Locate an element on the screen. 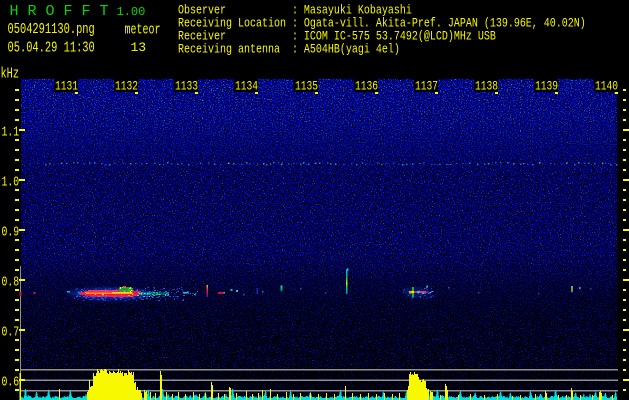 The width and height of the screenshot is (629, 400). svg-text: 1.0 is located at coordinates (11, 182).